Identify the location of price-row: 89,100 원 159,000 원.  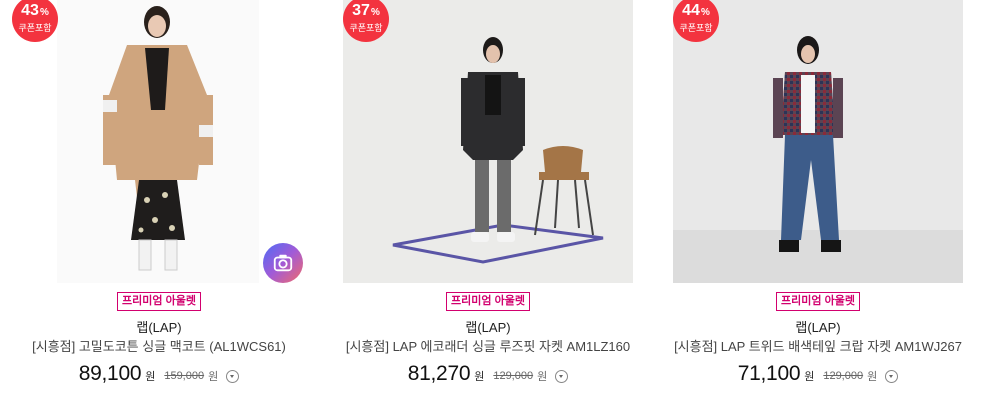
(159, 374).